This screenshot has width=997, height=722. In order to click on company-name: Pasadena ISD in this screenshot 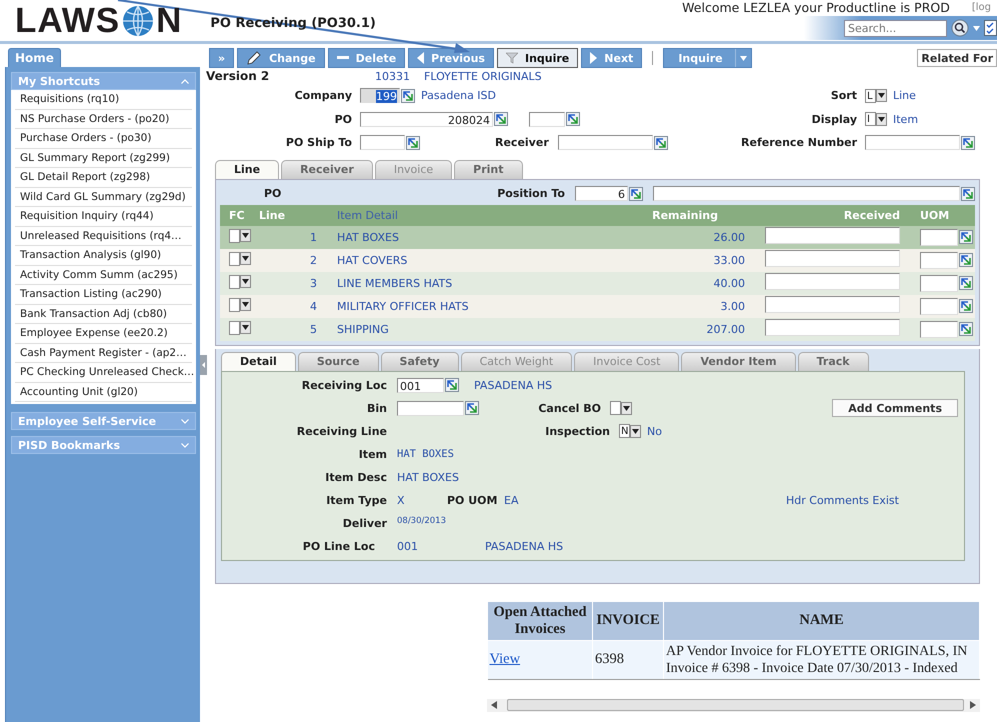, I will do `click(458, 95)`.